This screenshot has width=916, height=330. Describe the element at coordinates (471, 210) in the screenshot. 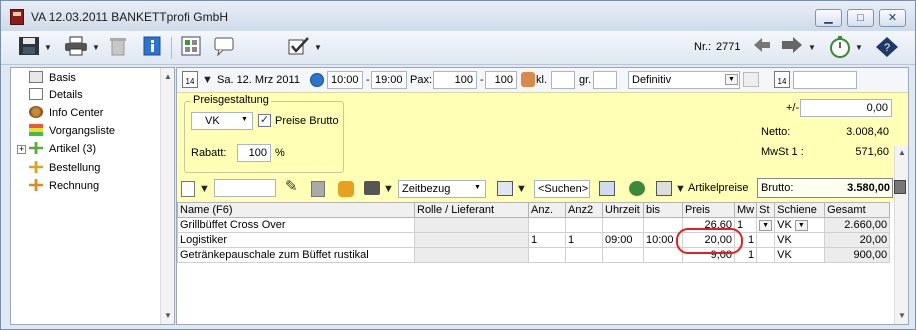

I see `col-header-rolle: Rolle / Lieferant` at that location.